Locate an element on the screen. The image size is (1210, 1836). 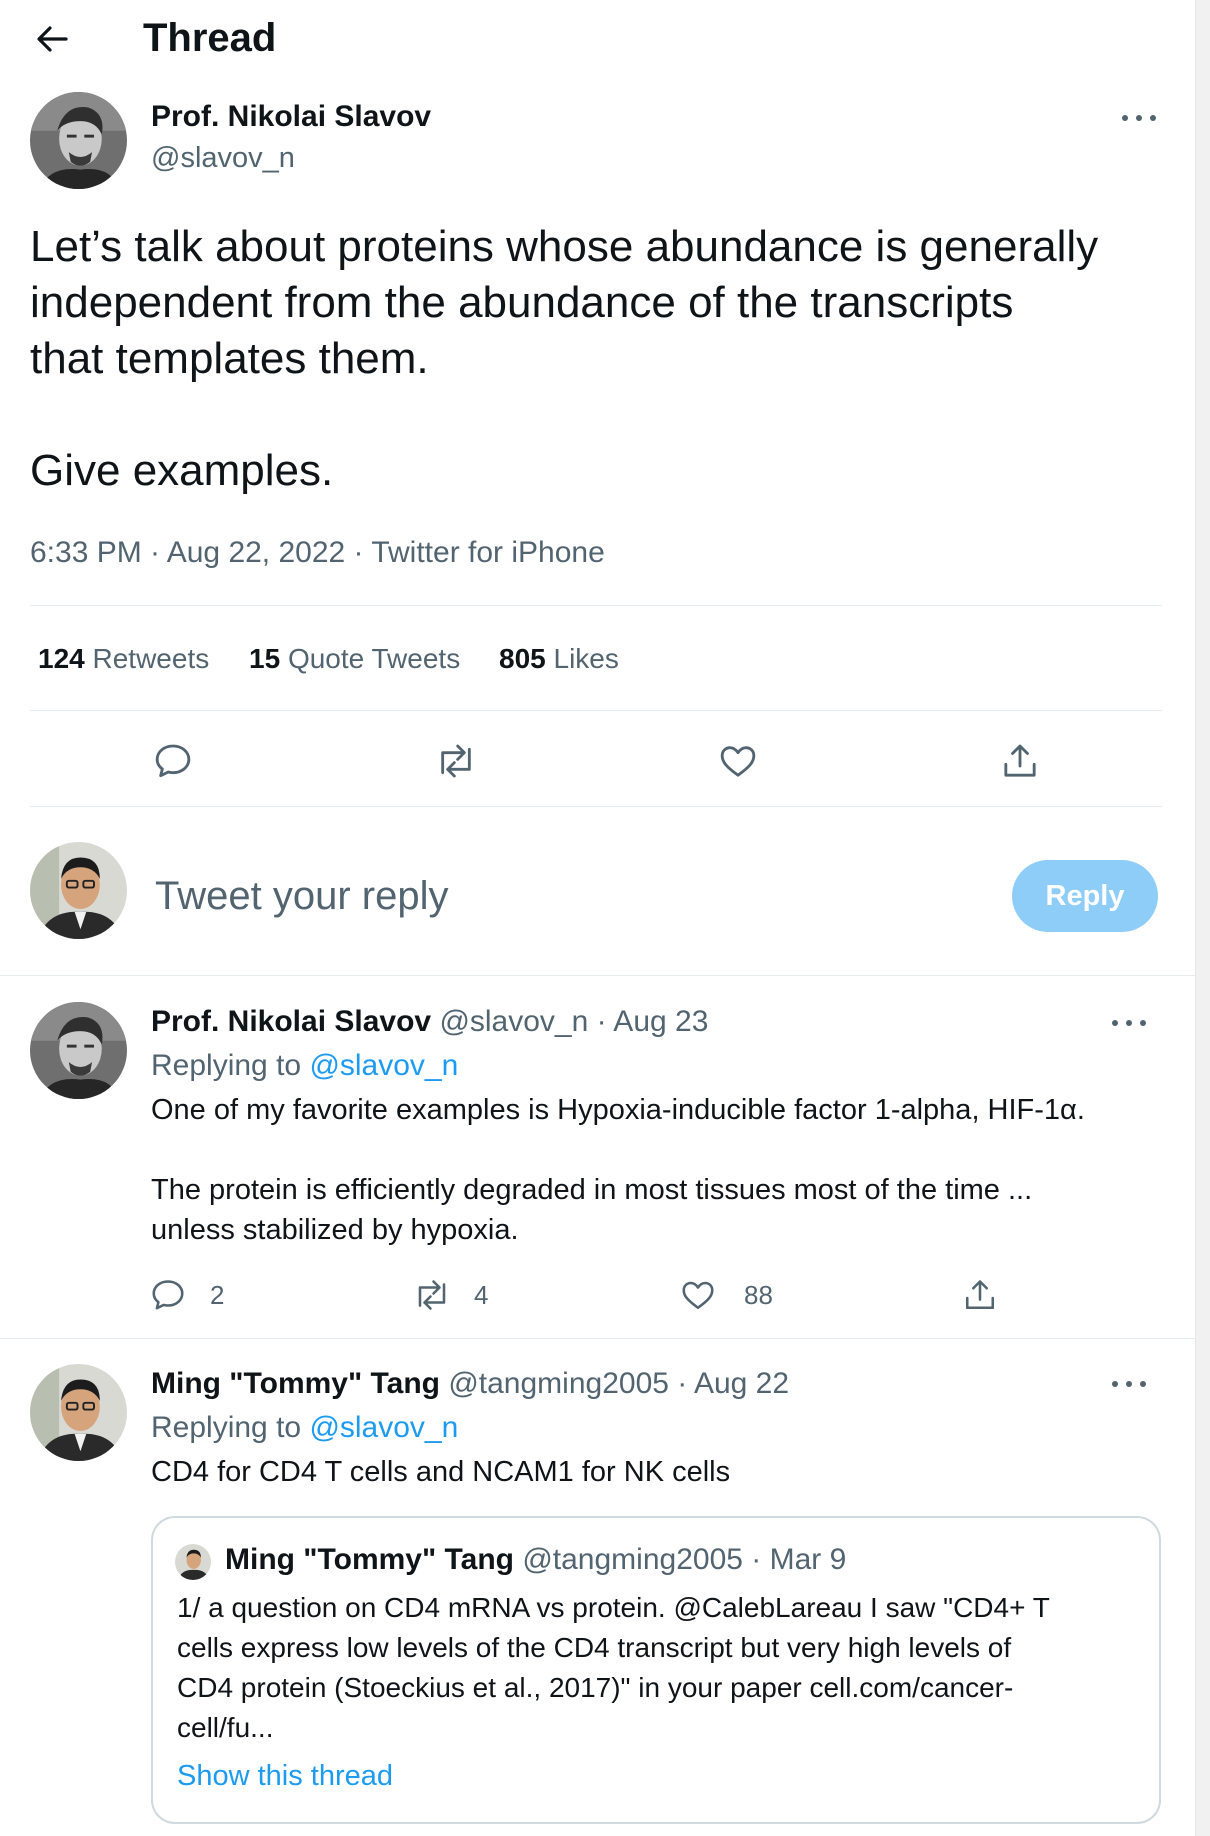
retweets-count: 124 is located at coordinates (61, 658).